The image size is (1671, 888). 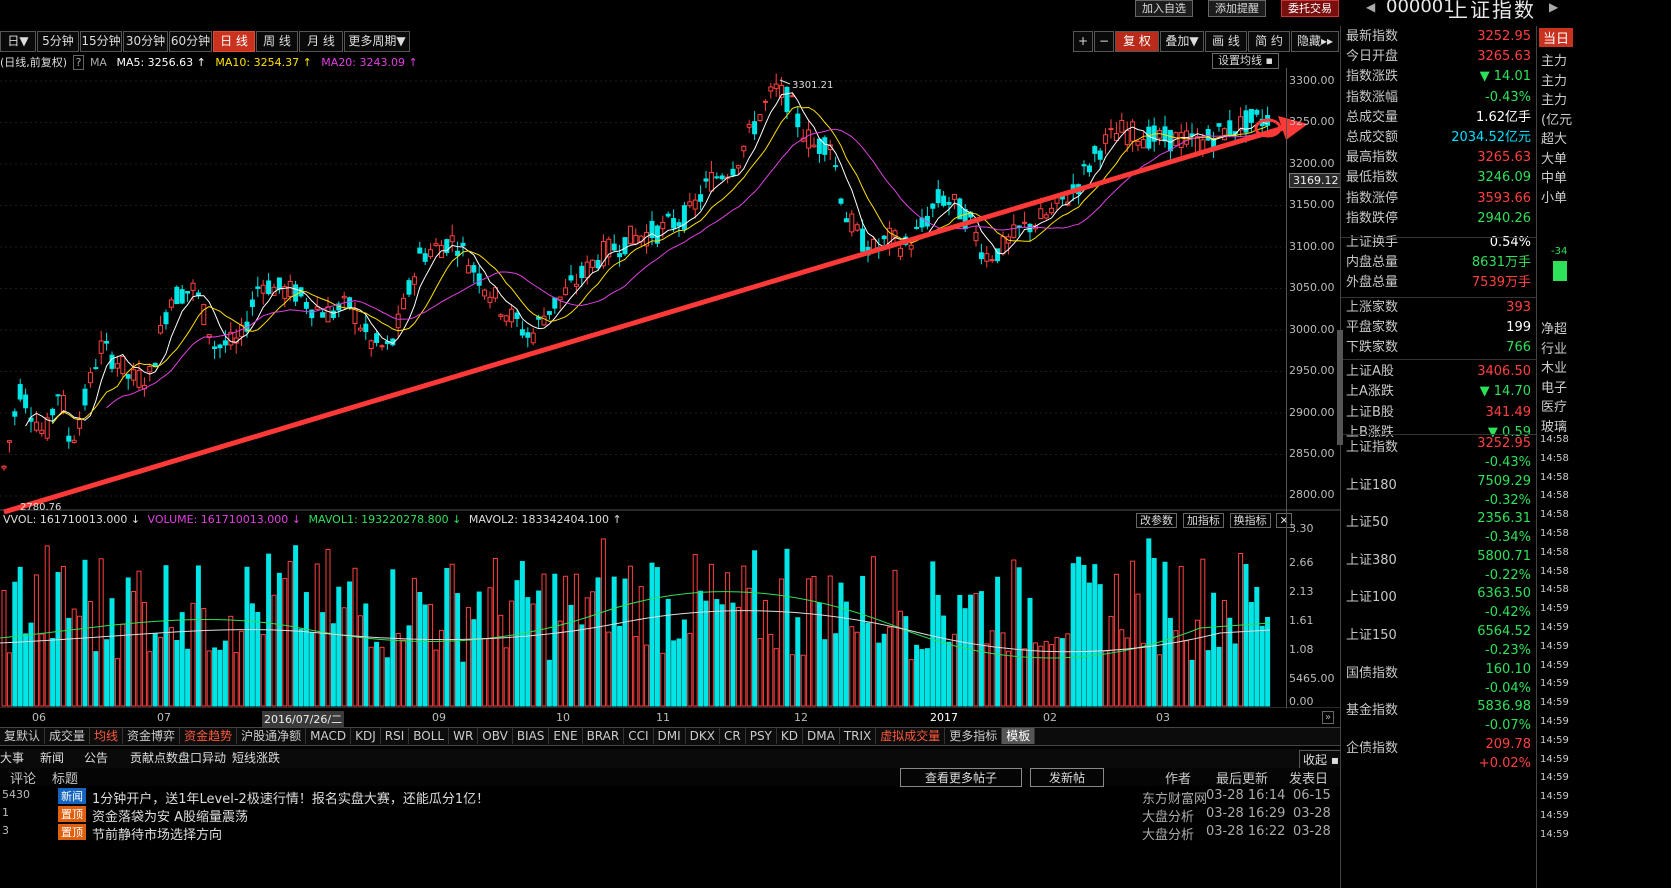 What do you see at coordinates (1438, 138) in the screenshot?
I see `quote-row: 总成交额 2034.52亿元` at bounding box center [1438, 138].